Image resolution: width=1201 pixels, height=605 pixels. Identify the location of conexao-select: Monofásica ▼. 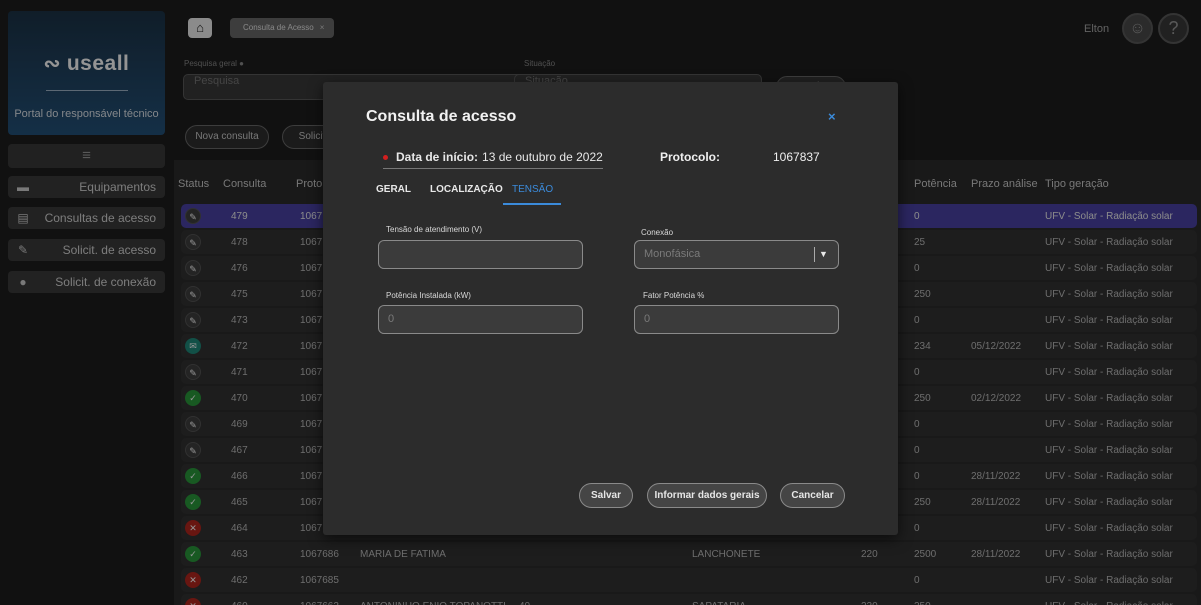
(736, 254).